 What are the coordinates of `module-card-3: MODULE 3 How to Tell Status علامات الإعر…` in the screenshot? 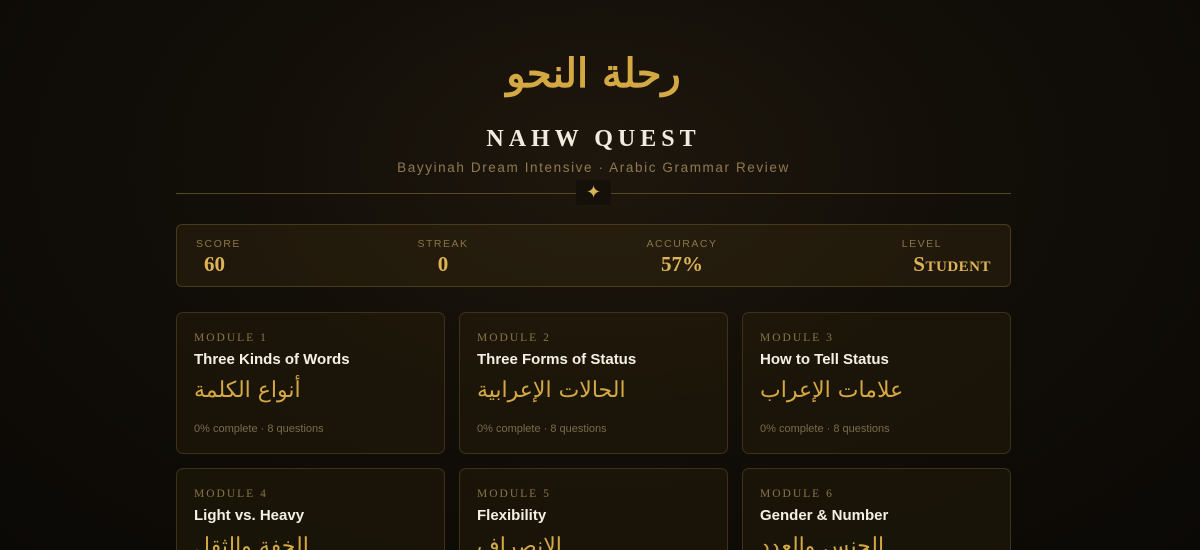 It's located at (876, 383).